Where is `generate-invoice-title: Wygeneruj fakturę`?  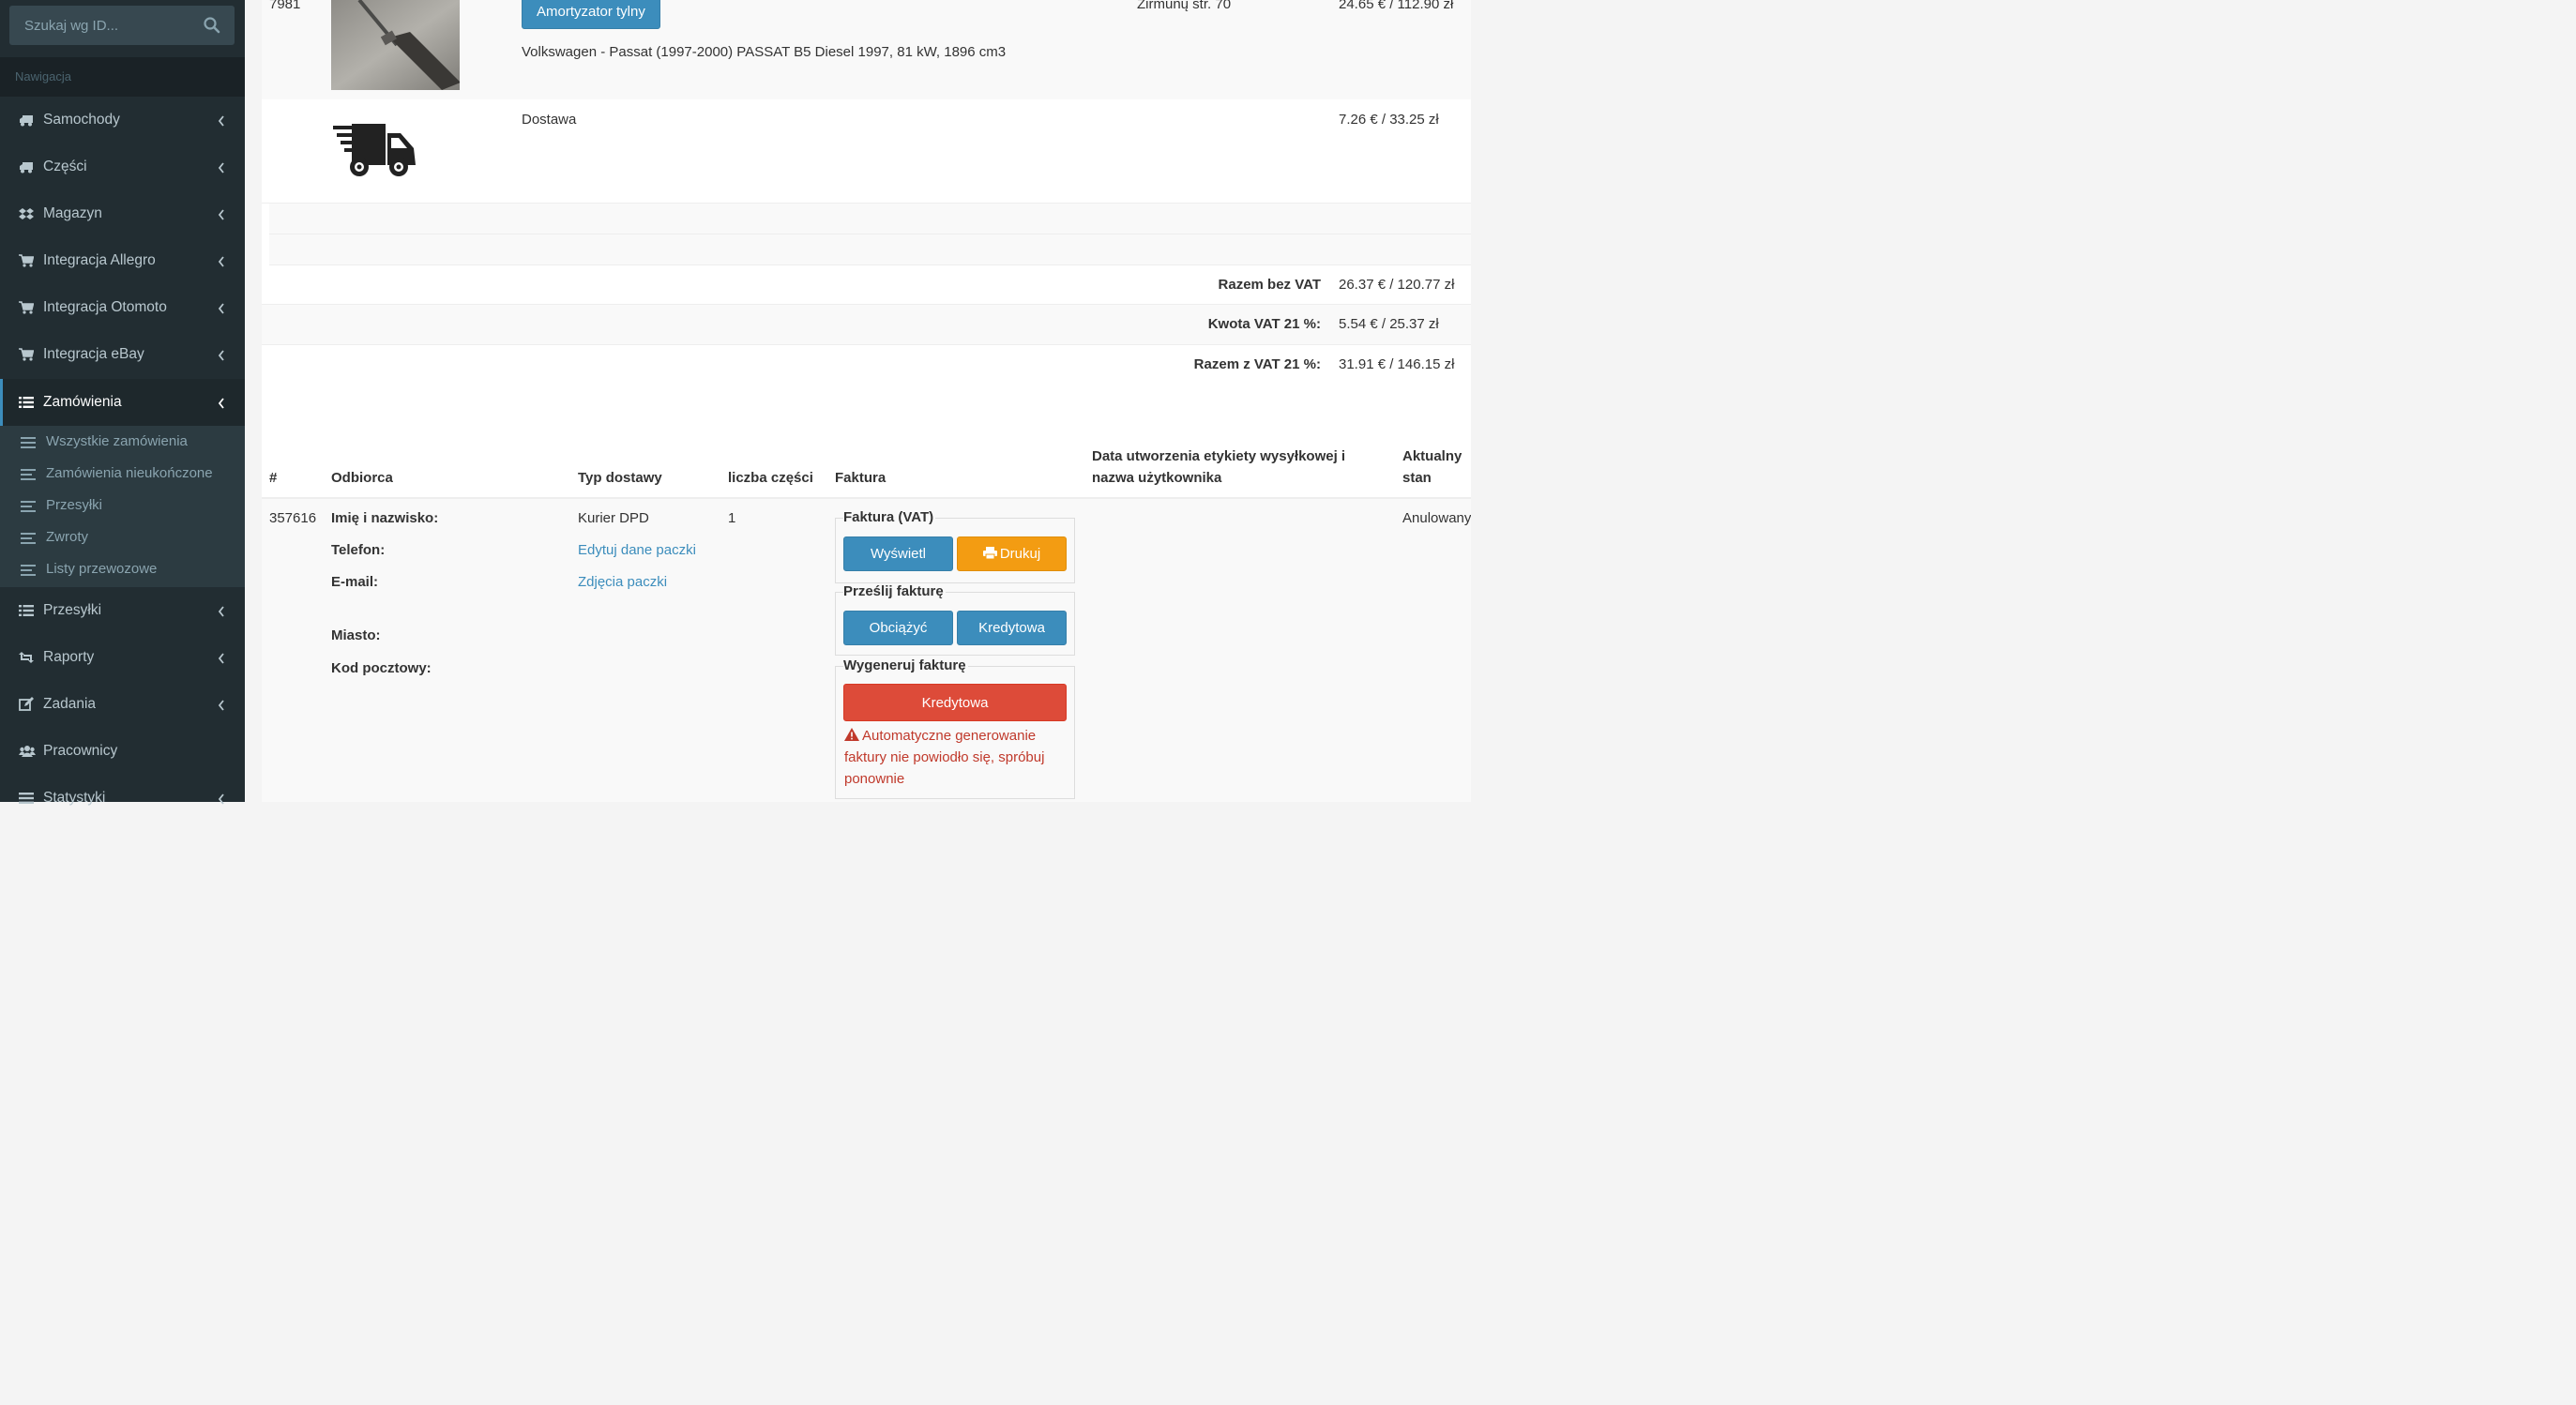
generate-invoice-title: Wygeneruj fakturę is located at coordinates (905, 665).